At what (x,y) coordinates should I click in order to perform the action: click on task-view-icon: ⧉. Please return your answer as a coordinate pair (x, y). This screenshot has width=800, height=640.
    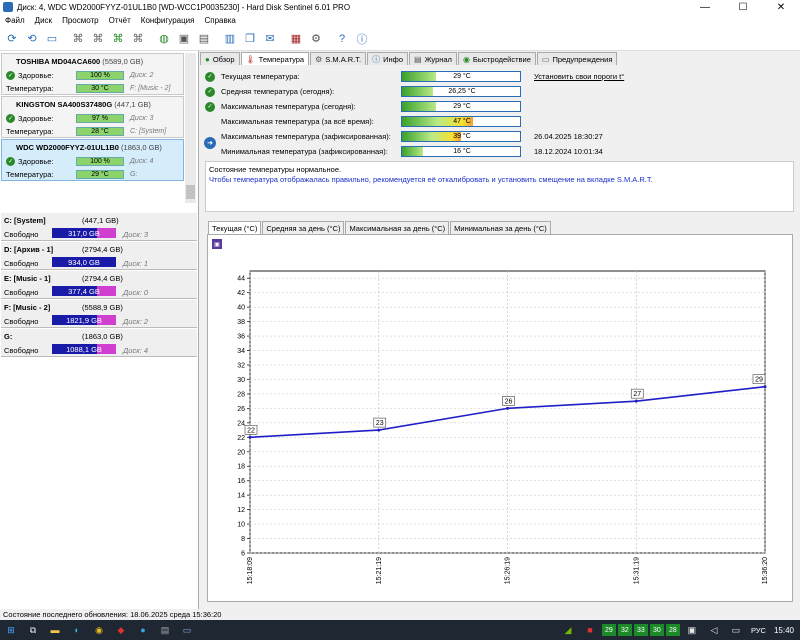
    Looking at the image, I should click on (33, 630).